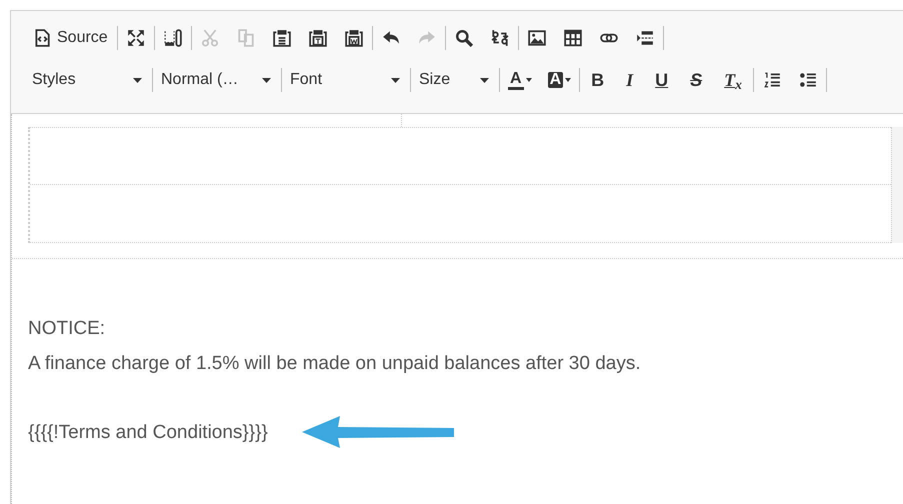 The image size is (903, 504). I want to click on dropdown: Size, so click(455, 80).